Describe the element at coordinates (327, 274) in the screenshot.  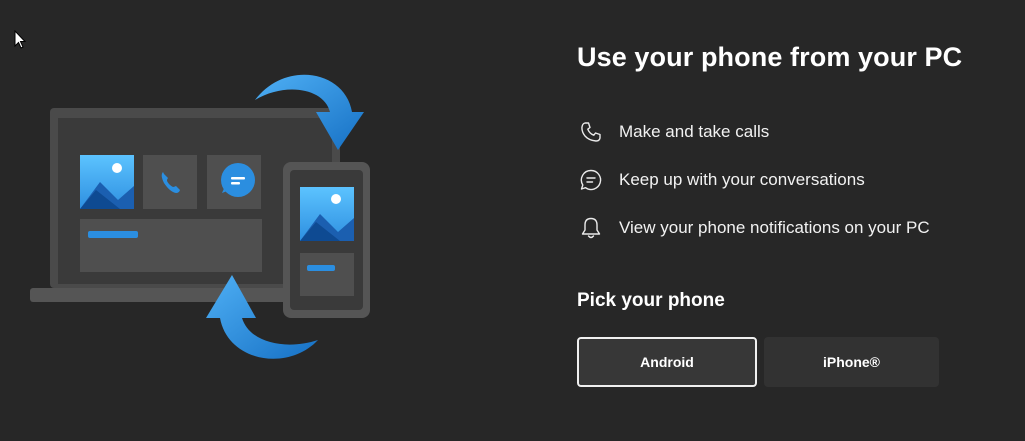
I see `phone-text-tile` at that location.